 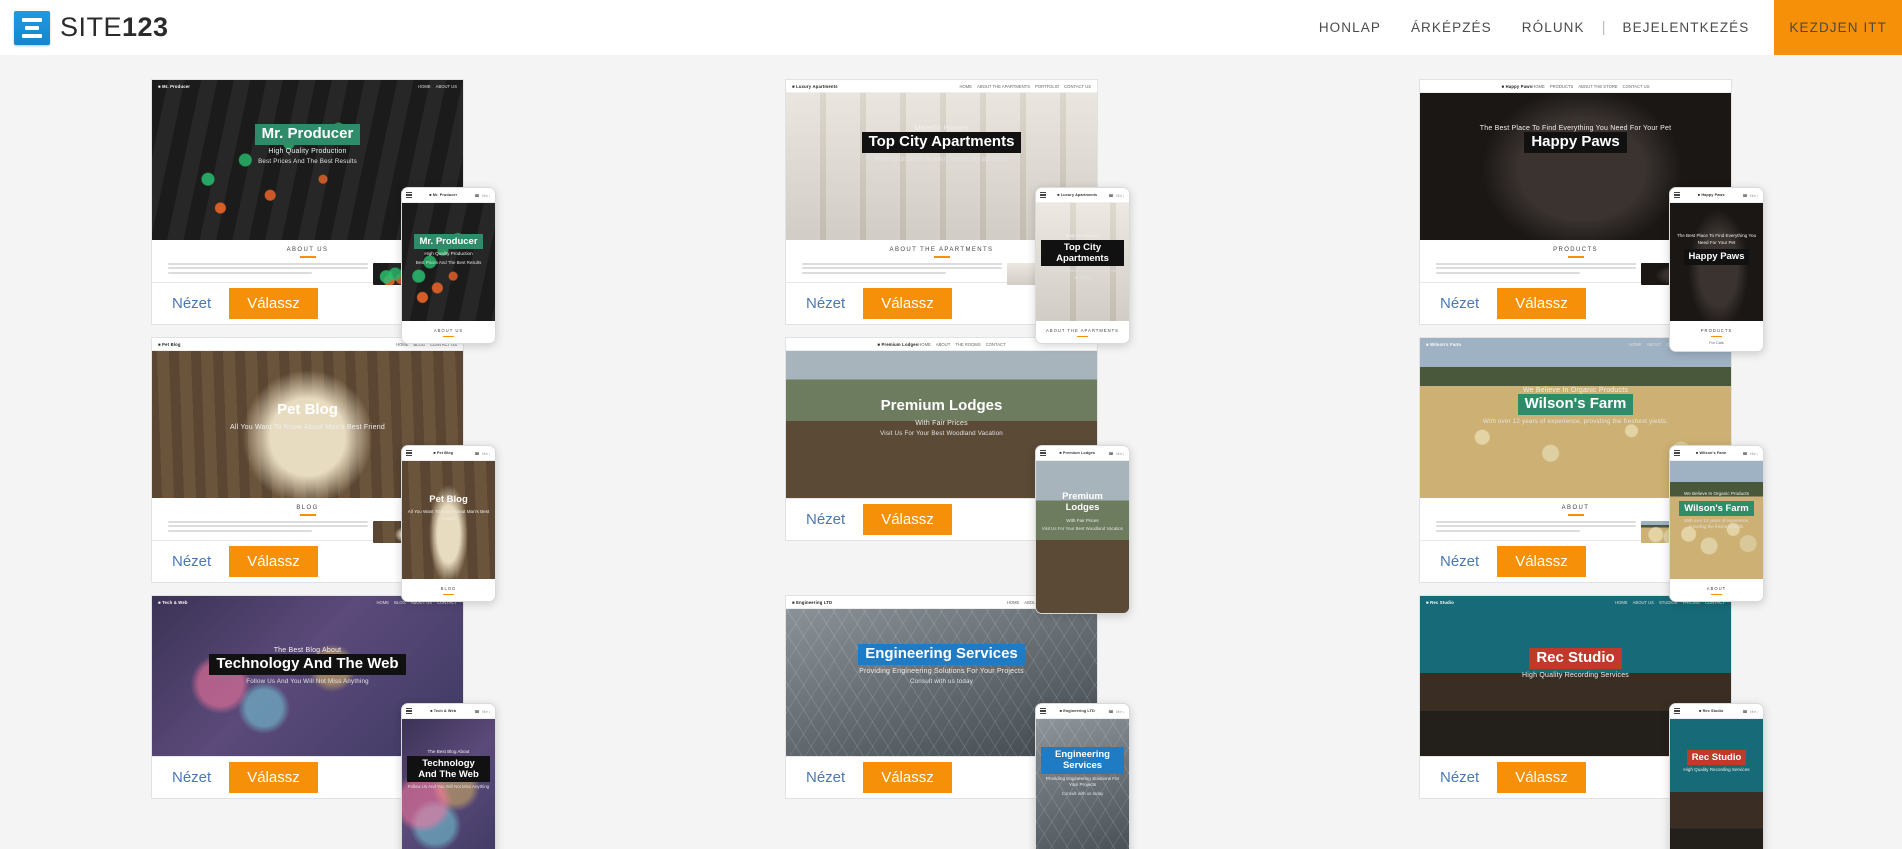 What do you see at coordinates (1590, 86) in the screenshot?
I see `preview-site-links: HOME PRODUCTS ABOUT THE STORE CONTACT US` at bounding box center [1590, 86].